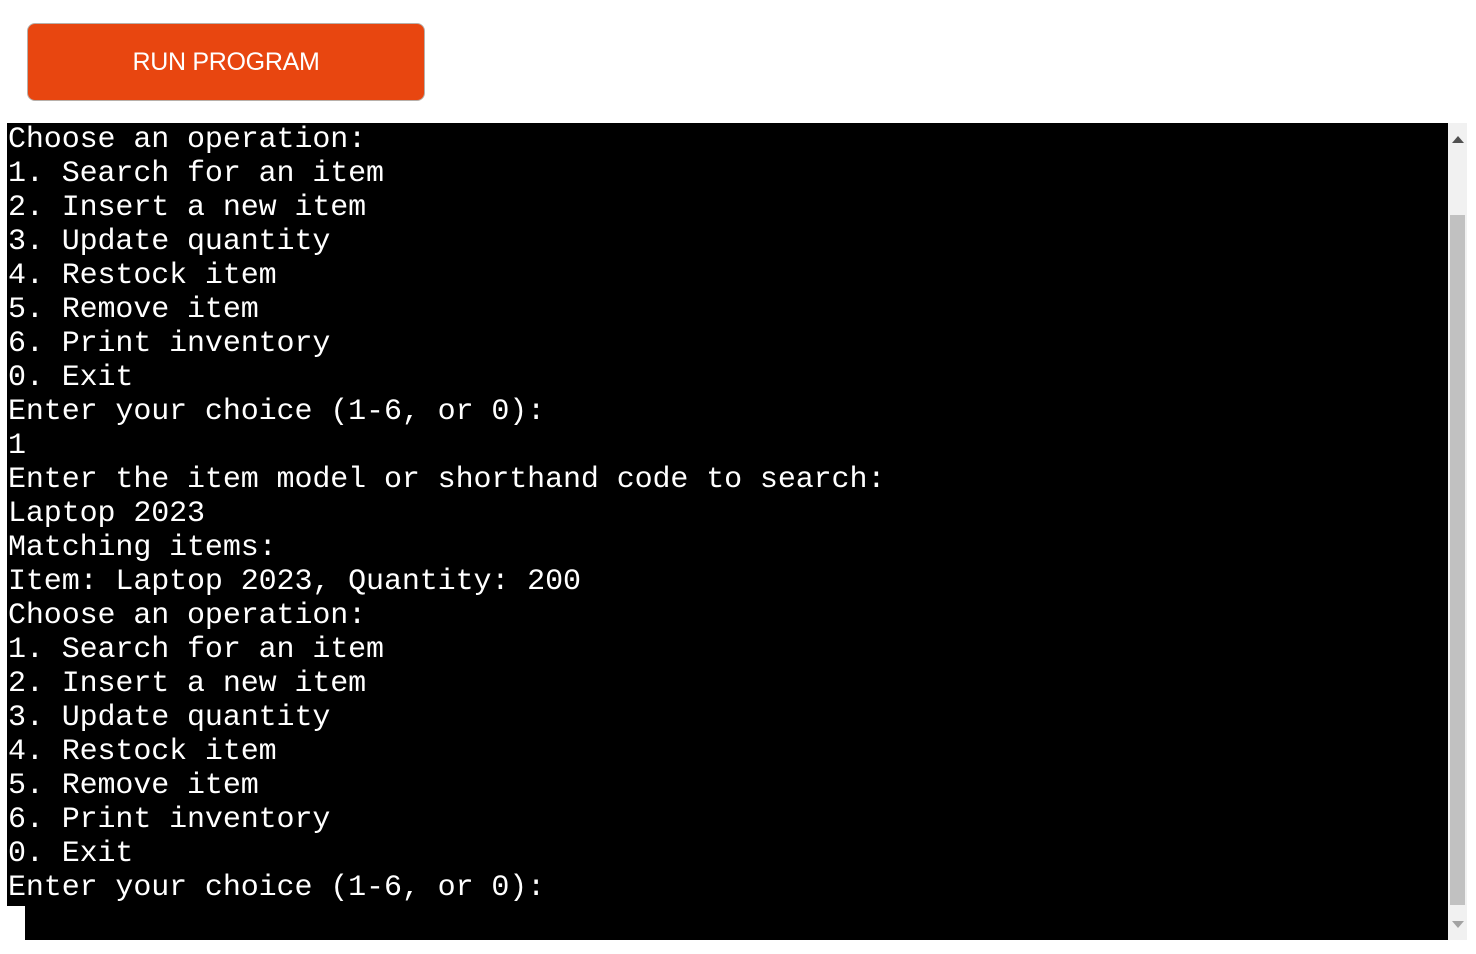 The height and width of the screenshot is (954, 1476). What do you see at coordinates (106, 514) in the screenshot?
I see `terminal-line: Laptop 2023` at bounding box center [106, 514].